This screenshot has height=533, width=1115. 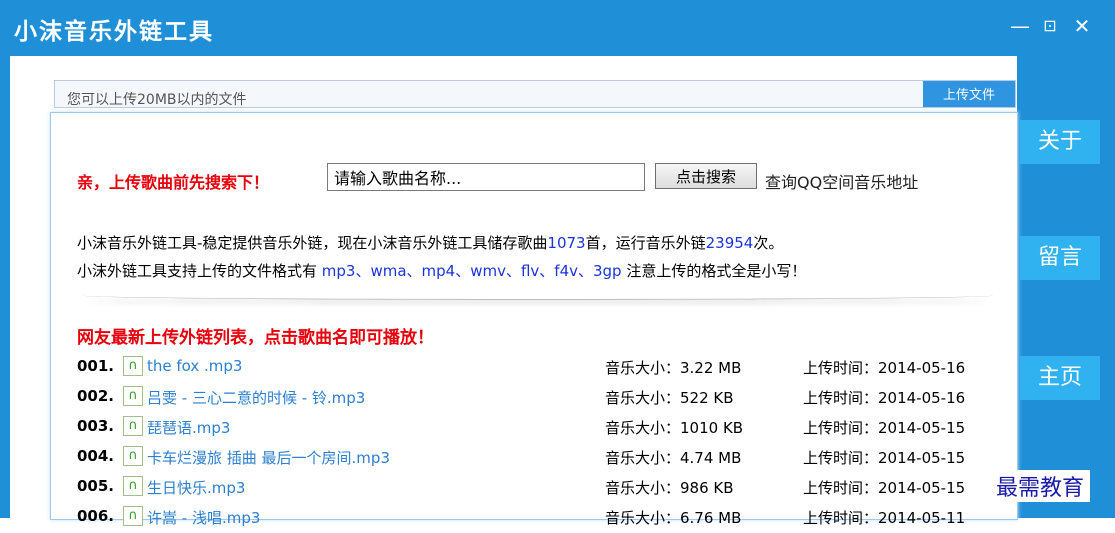 I want to click on window-title: 小沫音乐外链工具, so click(x=114, y=32).